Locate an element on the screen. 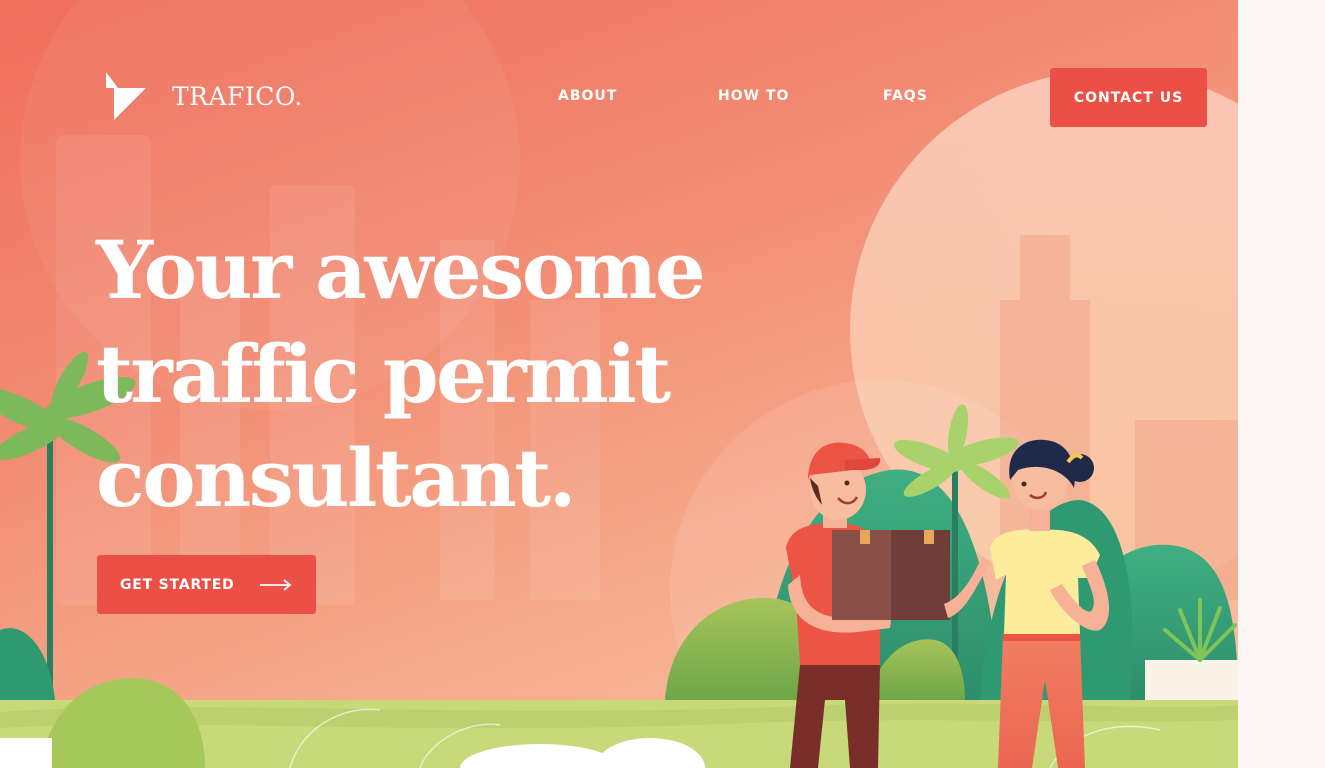  headline-line: consultant. is located at coordinates (336, 478).